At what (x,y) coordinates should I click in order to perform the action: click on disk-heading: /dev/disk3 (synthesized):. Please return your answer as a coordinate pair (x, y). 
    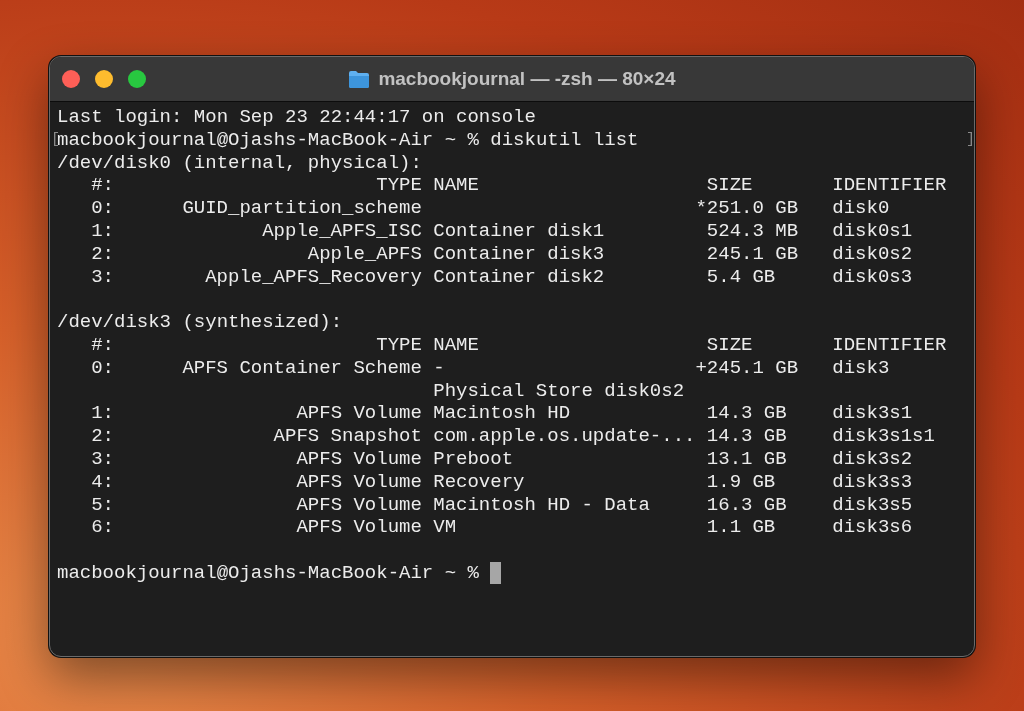
    Looking at the image, I should click on (200, 322).